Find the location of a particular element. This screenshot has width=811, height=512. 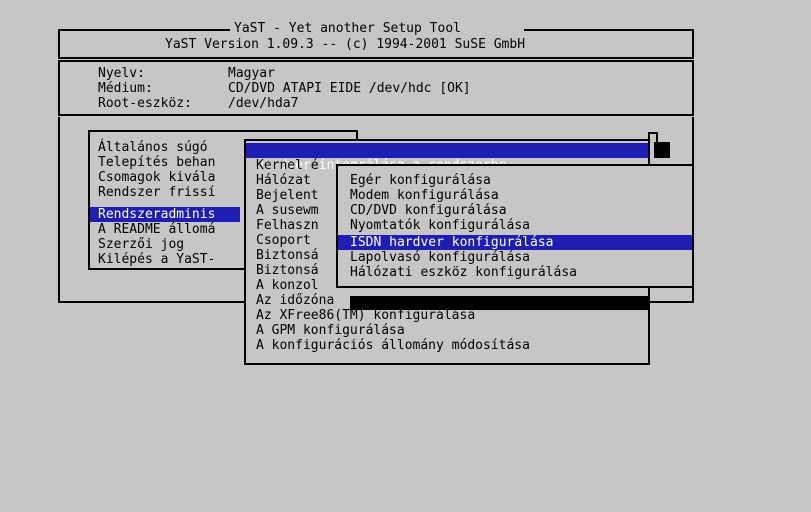

main-menu-item: Csomagok kivála is located at coordinates (156, 177).